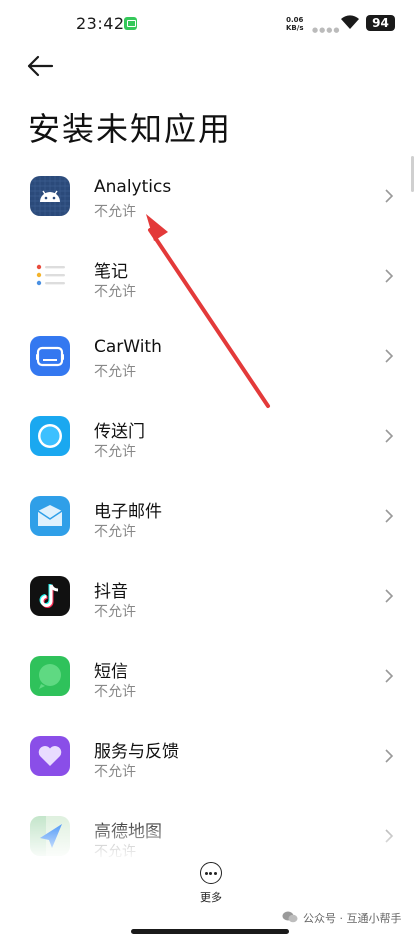 This screenshot has width=419, height=937. I want to click on status-bar: 23:42 0.06 KB/s ●●●● 94, so click(209, 24).